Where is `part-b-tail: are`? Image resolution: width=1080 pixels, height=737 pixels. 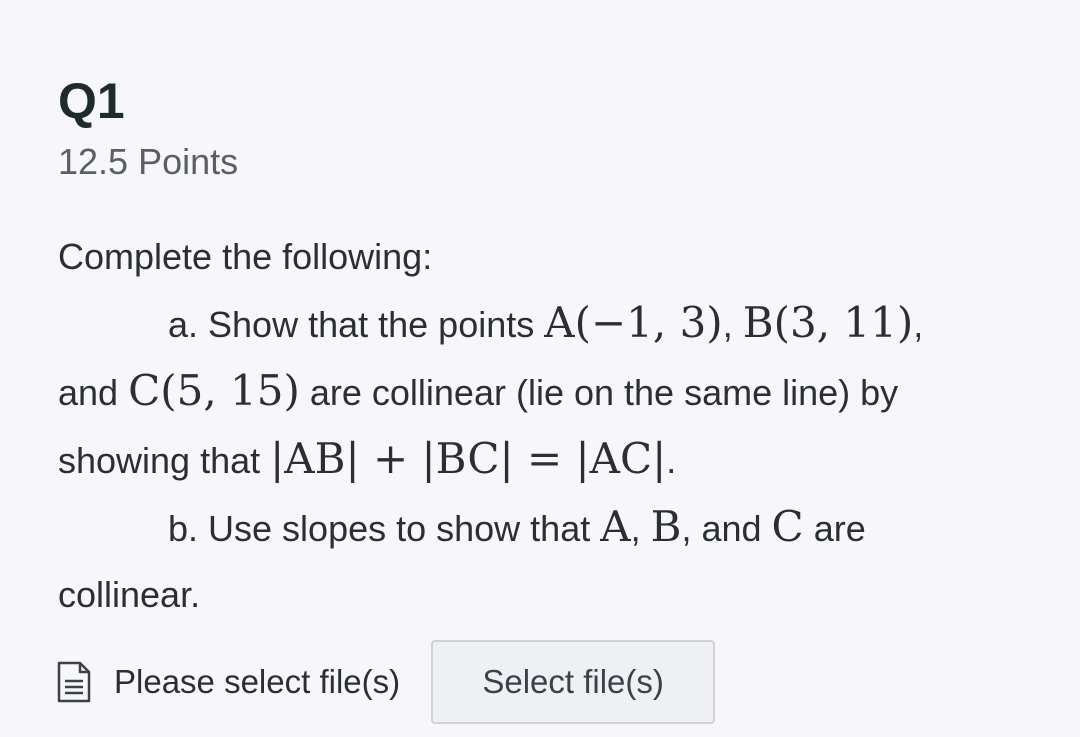 part-b-tail: are is located at coordinates (834, 528).